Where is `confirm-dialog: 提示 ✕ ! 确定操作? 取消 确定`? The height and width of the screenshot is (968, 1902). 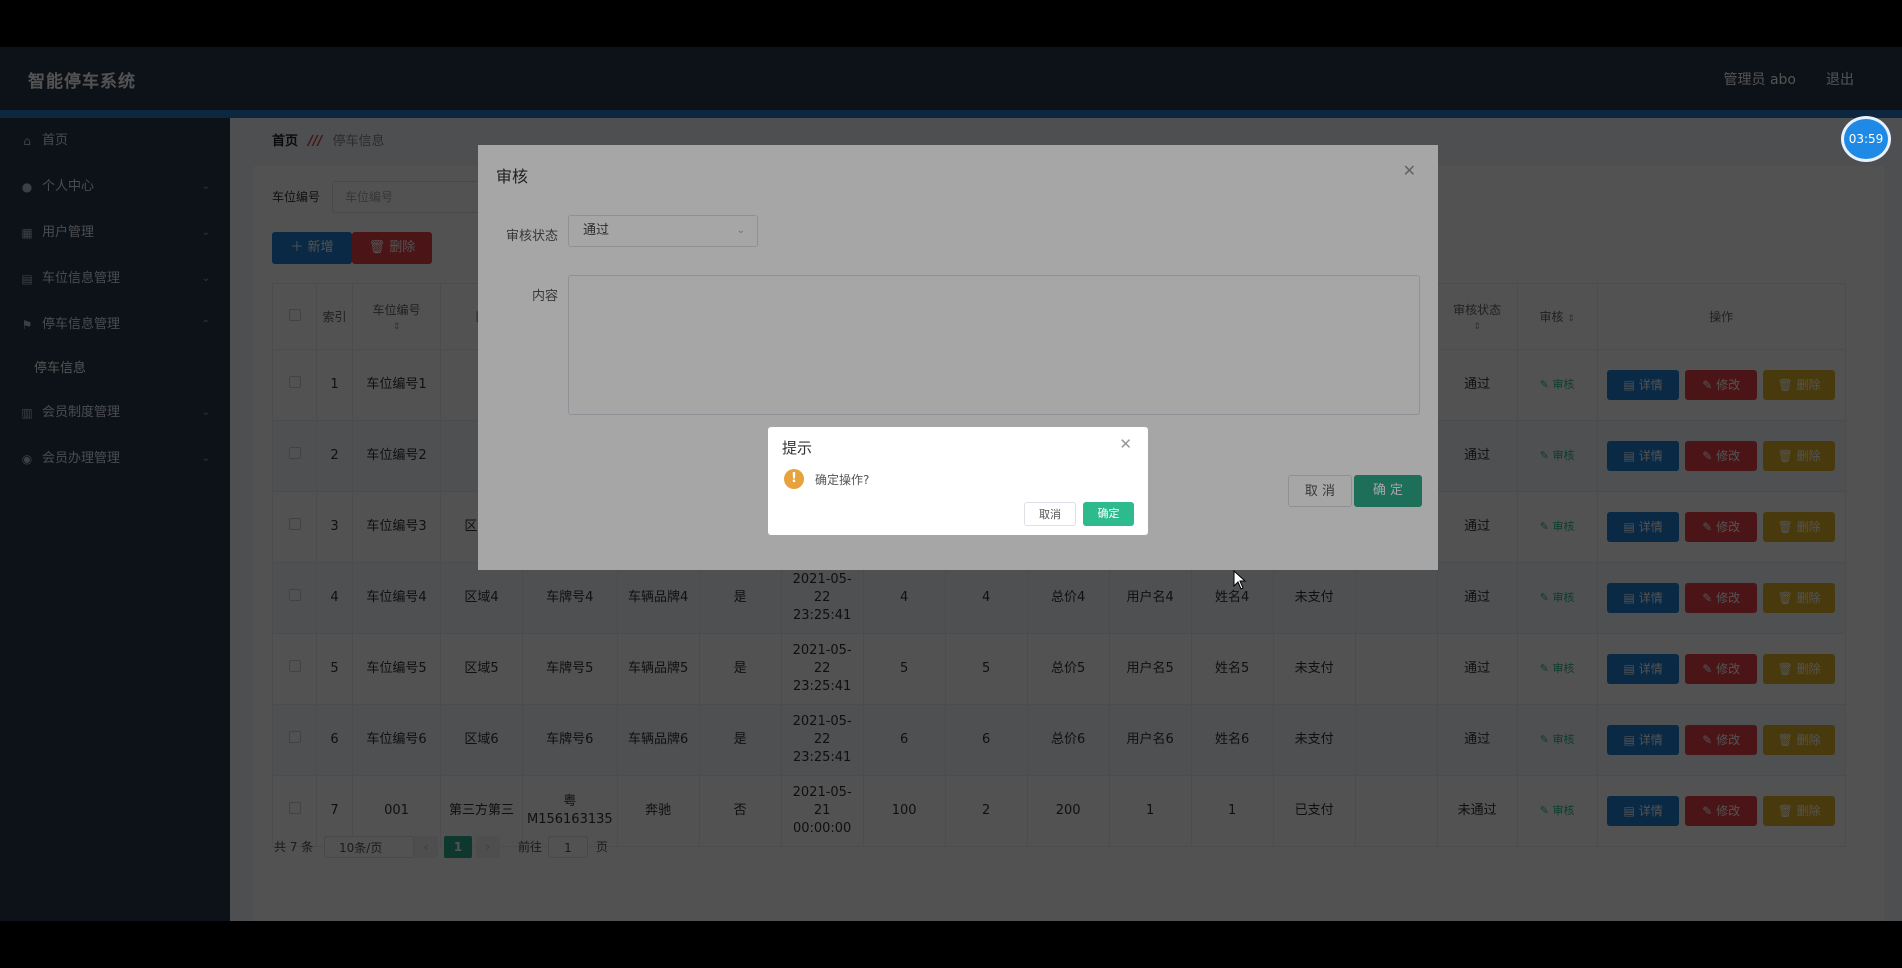 confirm-dialog: 提示 ✕ ! 确定操作? 取消 确定 is located at coordinates (958, 481).